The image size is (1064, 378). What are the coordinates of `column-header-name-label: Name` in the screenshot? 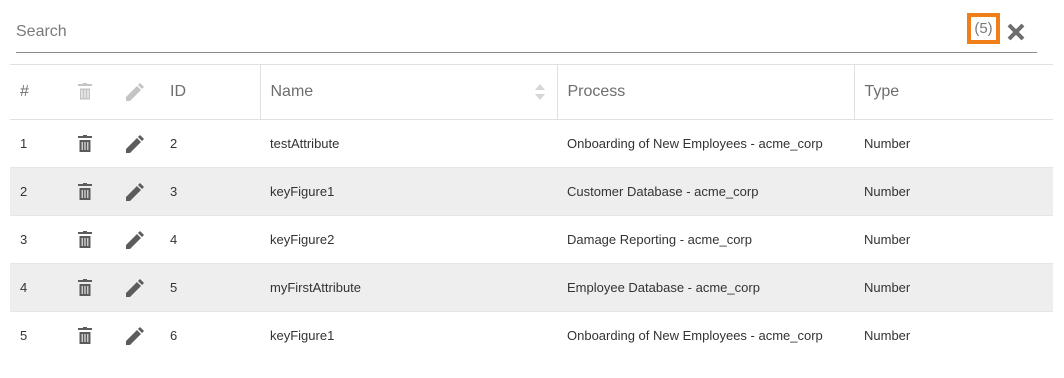 It's located at (292, 91).